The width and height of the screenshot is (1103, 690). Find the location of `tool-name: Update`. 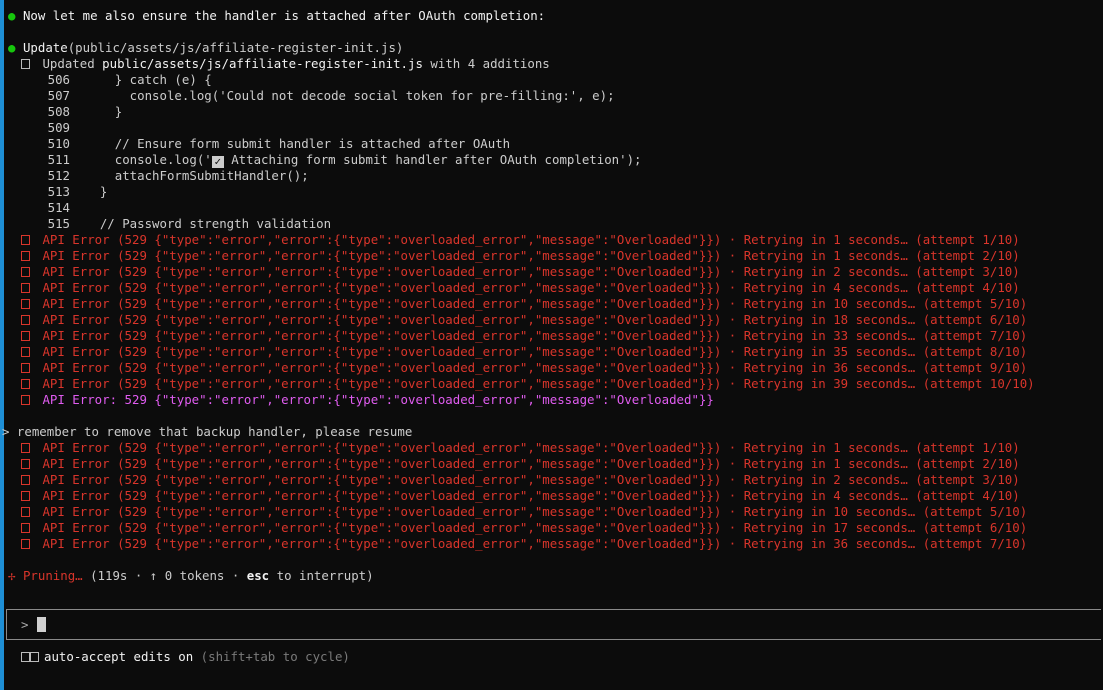

tool-name: Update is located at coordinates (45, 47).